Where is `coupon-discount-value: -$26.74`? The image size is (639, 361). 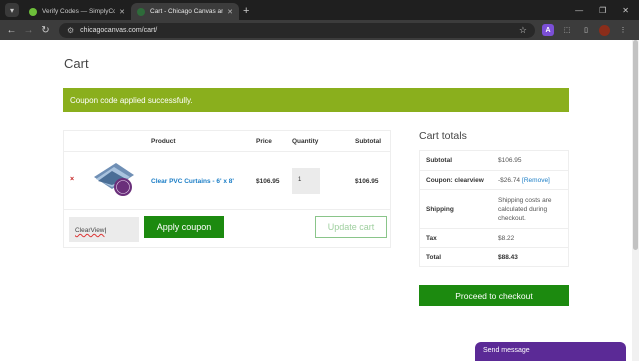 coupon-discount-value: -$26.74 is located at coordinates (509, 180).